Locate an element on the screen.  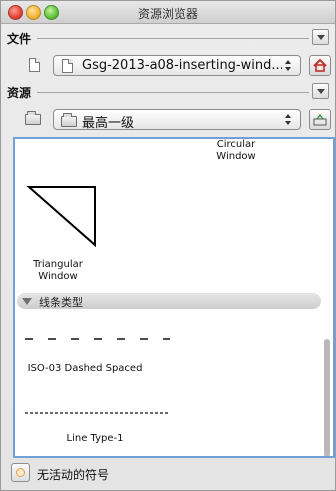
circular-window-label: Circular Window is located at coordinates (236, 150).